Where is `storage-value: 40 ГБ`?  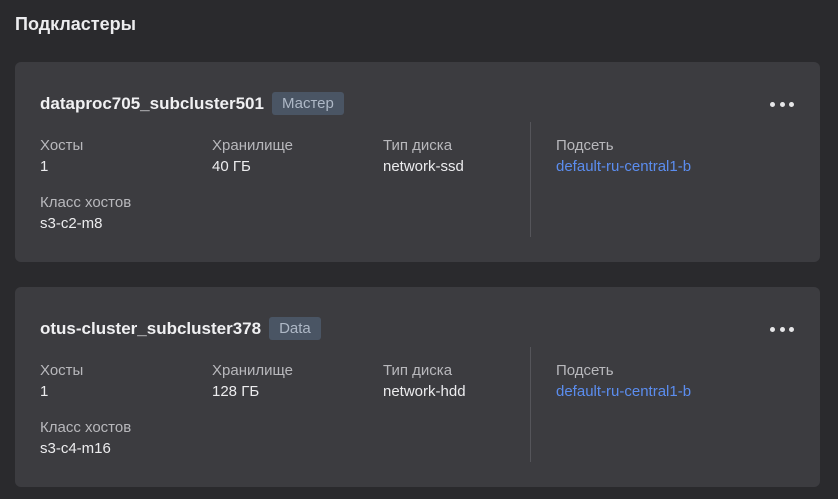
storage-value: 40 ГБ is located at coordinates (231, 166).